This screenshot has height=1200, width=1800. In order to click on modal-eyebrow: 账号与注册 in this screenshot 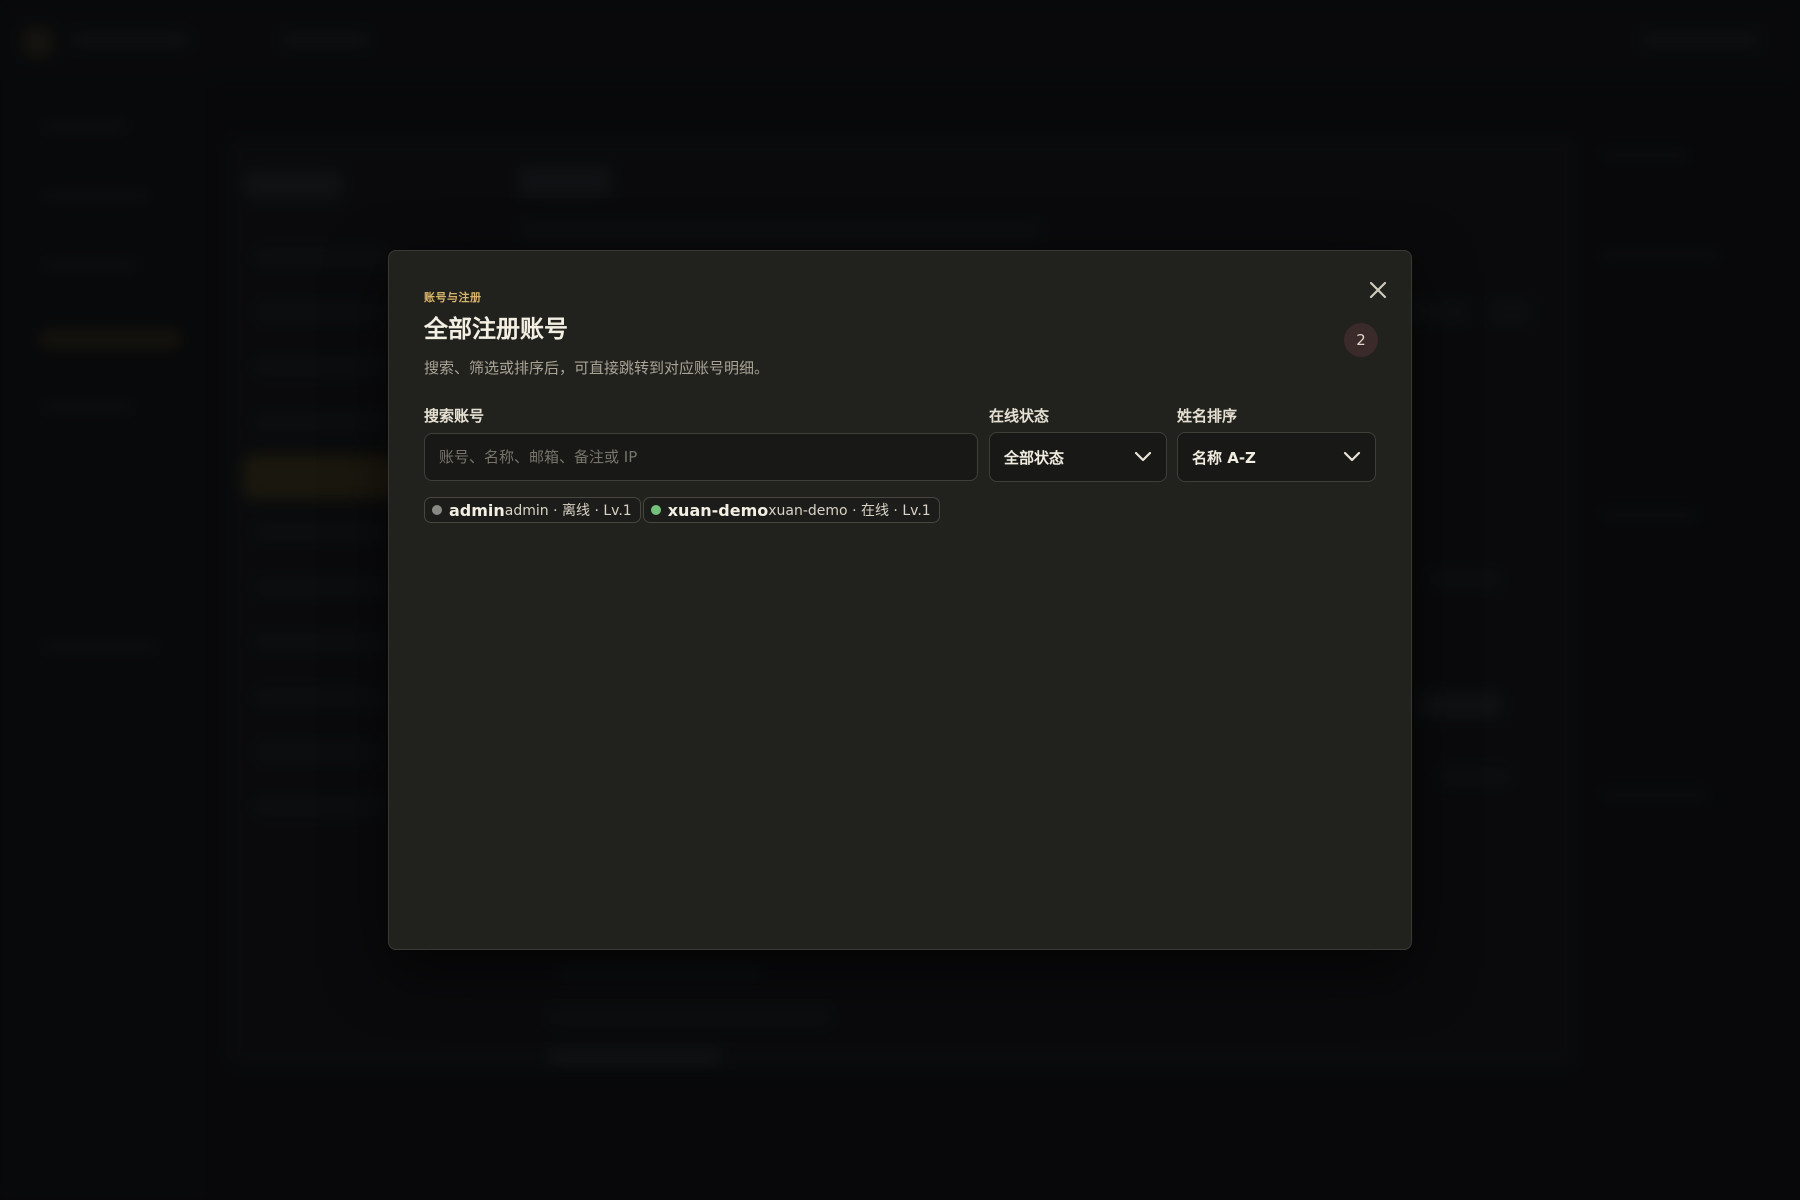, I will do `click(453, 297)`.